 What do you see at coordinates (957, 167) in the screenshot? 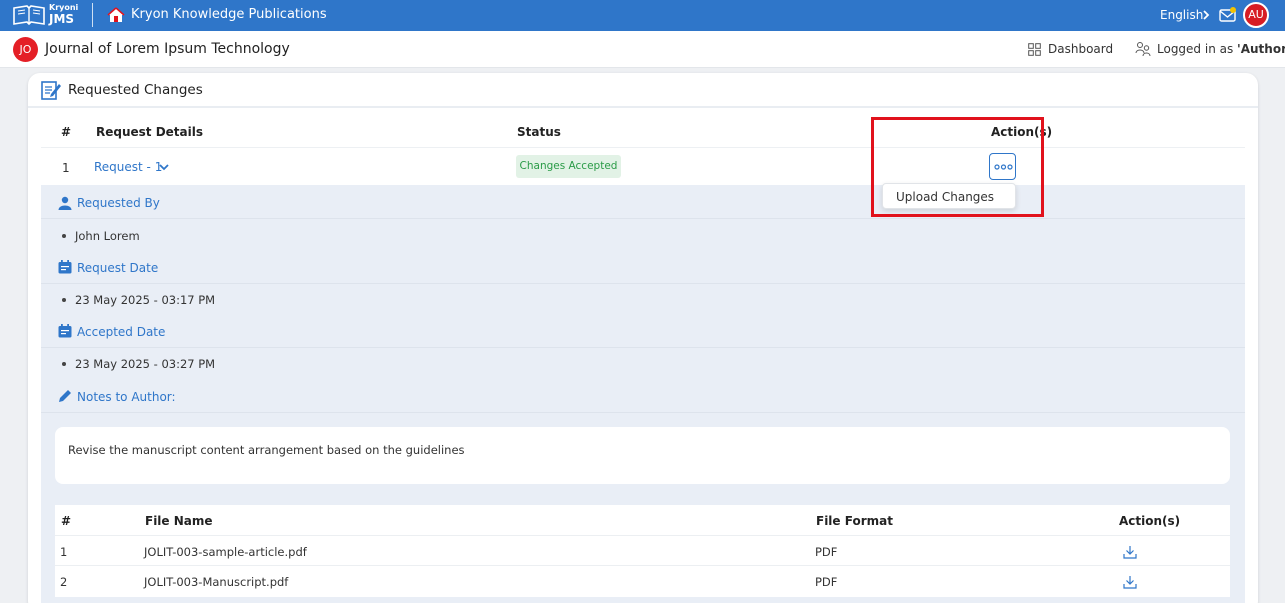
I see `highlight-box` at bounding box center [957, 167].